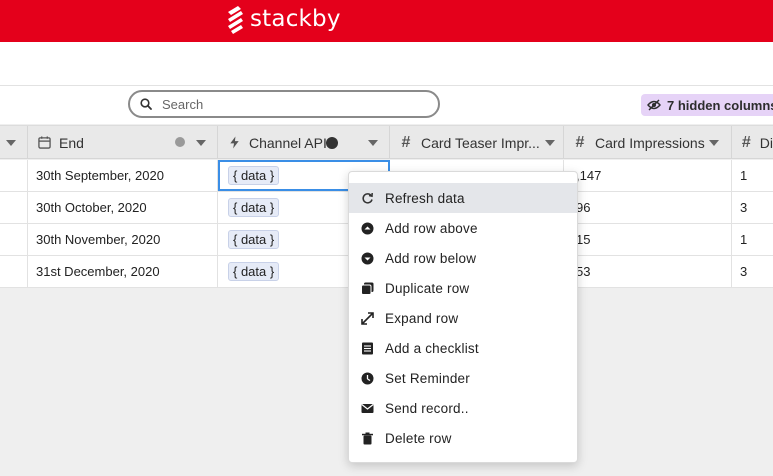  I want to click on menu-item-duplicate-row: Duplicate row, so click(463, 288).